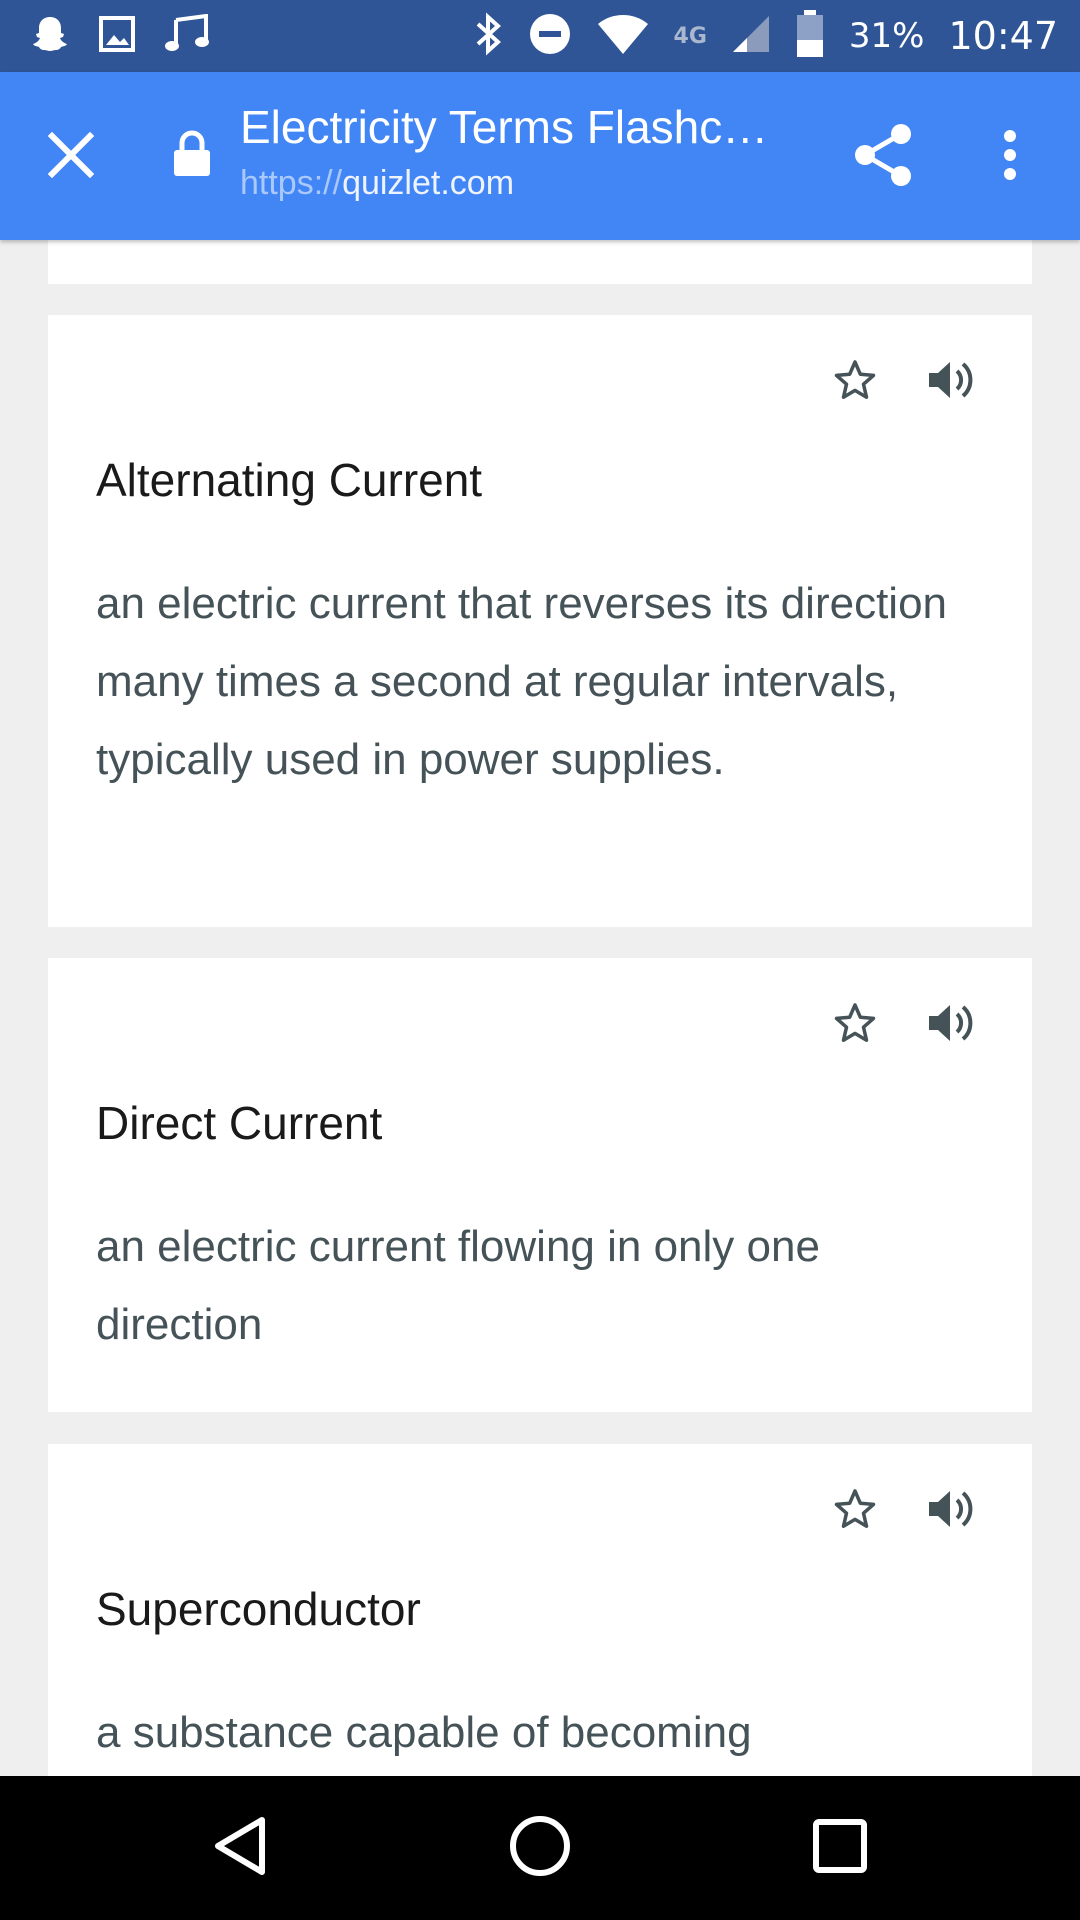 Image resolution: width=1080 pixels, height=1920 pixels. What do you see at coordinates (489, 36) in the screenshot?
I see `bluetooth-icon` at bounding box center [489, 36].